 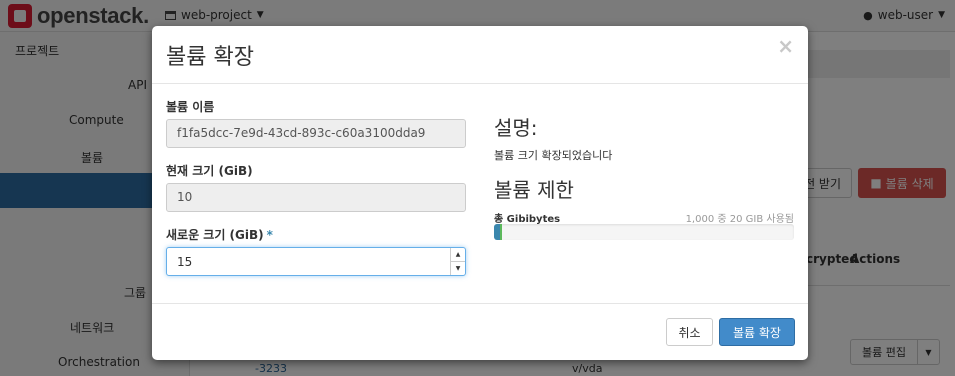 What do you see at coordinates (480, 55) in the screenshot?
I see `modal-header: 볼륨 확장 ×` at bounding box center [480, 55].